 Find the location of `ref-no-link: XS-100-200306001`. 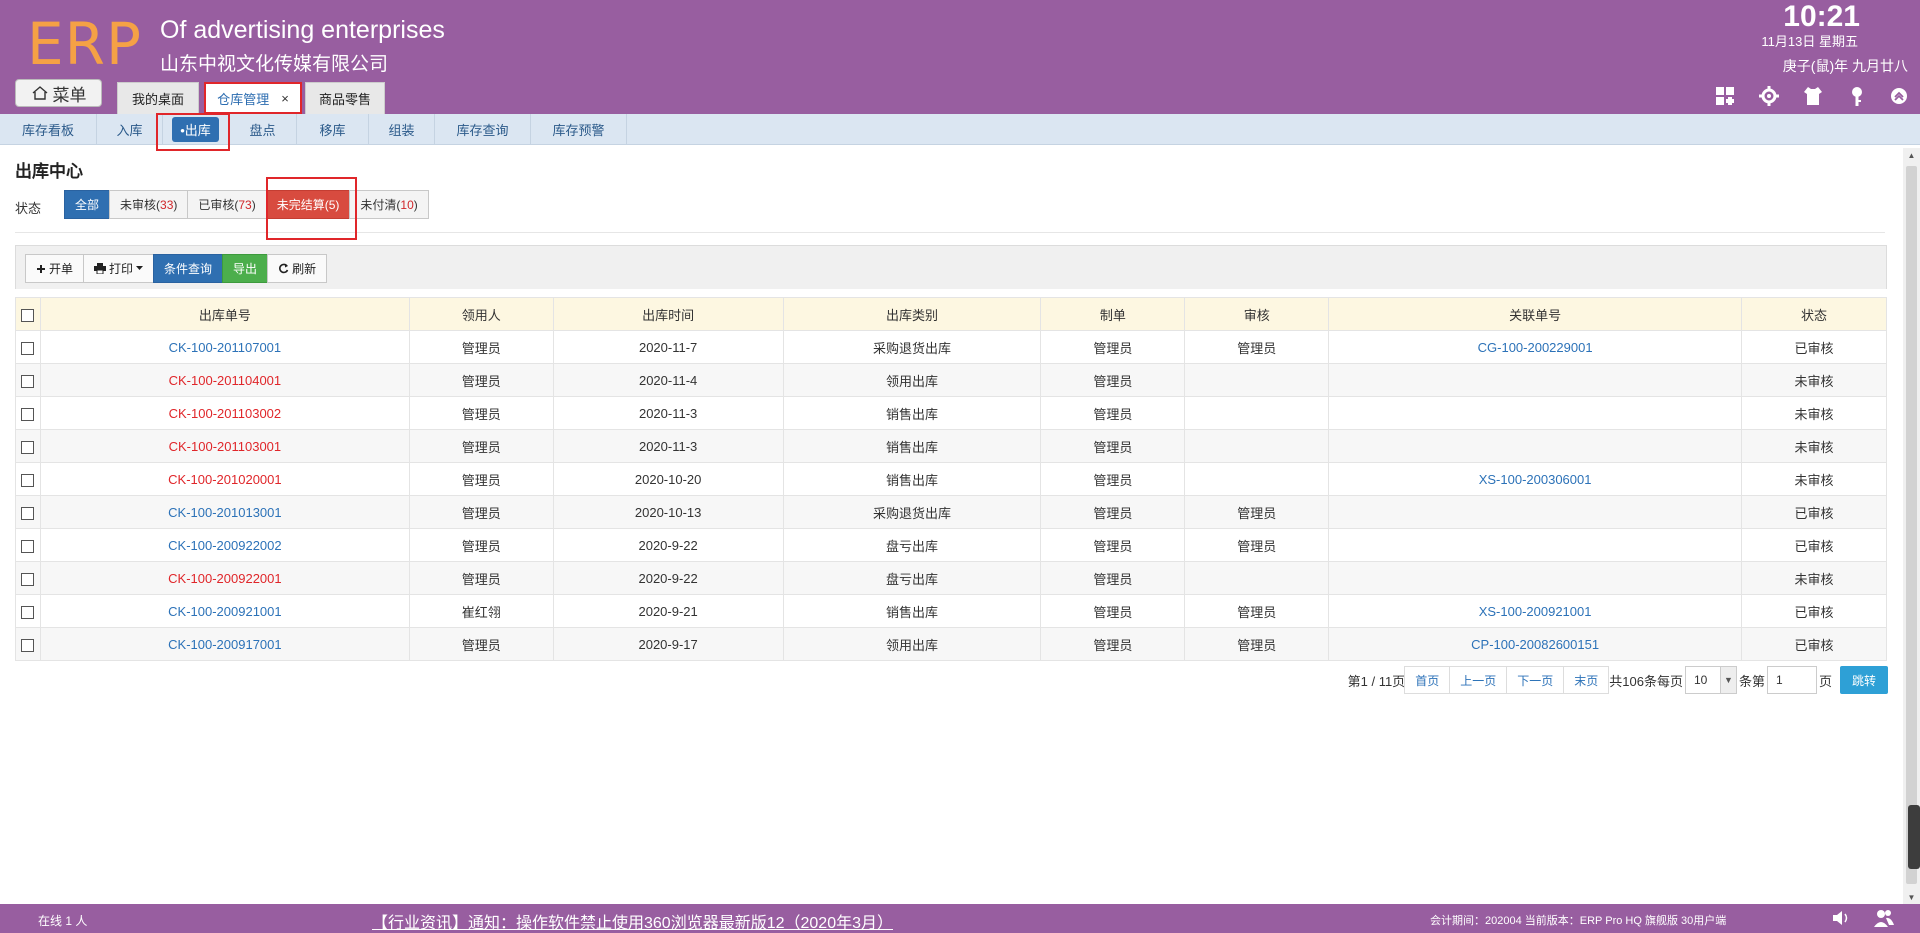

ref-no-link: XS-100-200306001 is located at coordinates (1535, 479).